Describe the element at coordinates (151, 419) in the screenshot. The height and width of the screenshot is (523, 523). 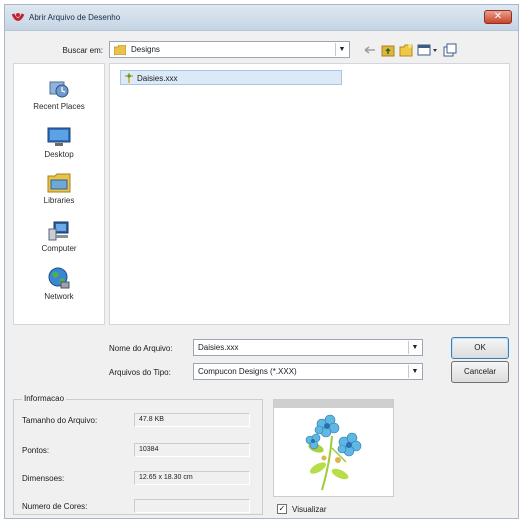
I see `file-size-value: 47.8 KB` at that location.